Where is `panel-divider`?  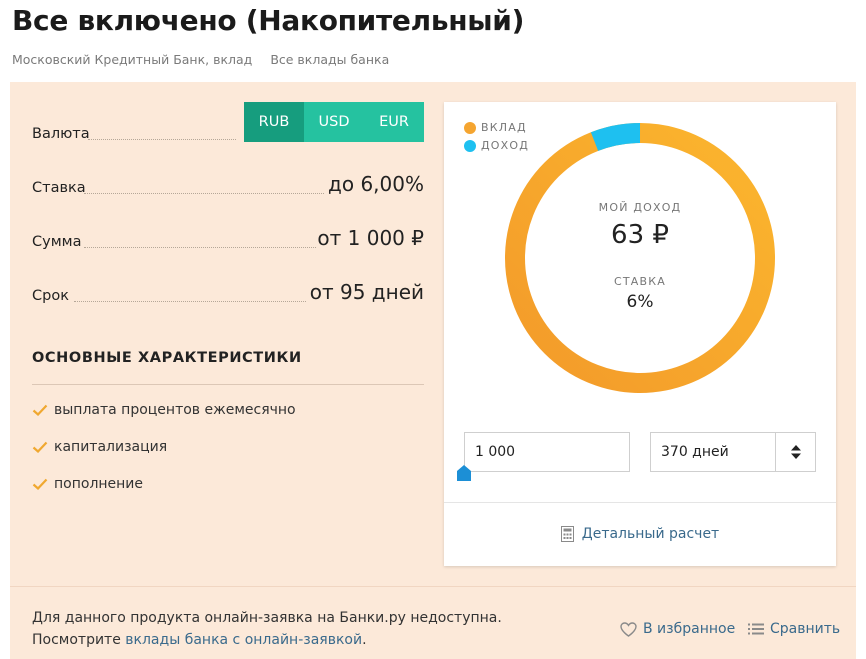
panel-divider is located at coordinates (433, 586).